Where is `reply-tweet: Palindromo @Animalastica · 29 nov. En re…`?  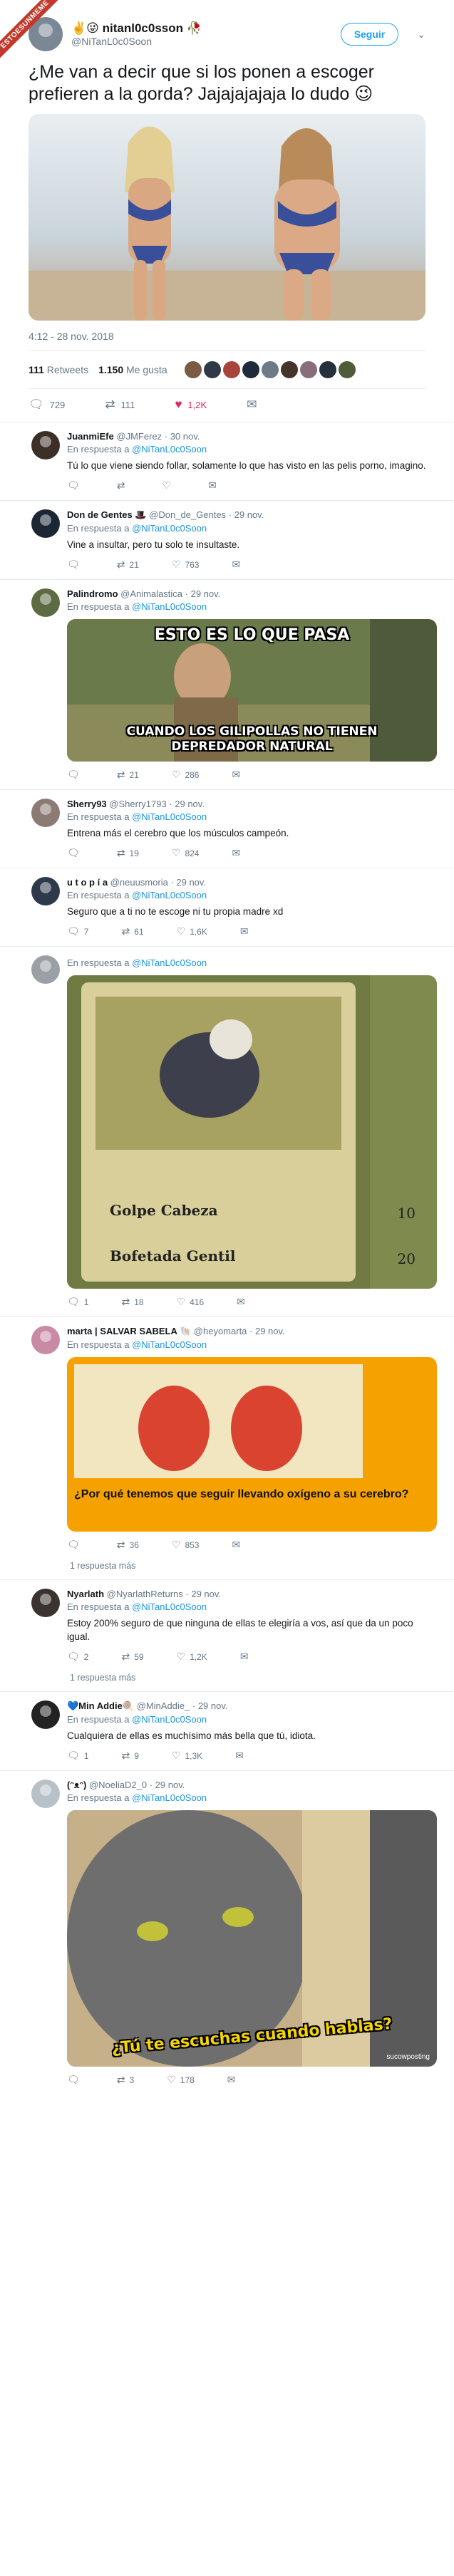 reply-tweet: Palindromo @Animalastica · 29 nov. En re… is located at coordinates (227, 684).